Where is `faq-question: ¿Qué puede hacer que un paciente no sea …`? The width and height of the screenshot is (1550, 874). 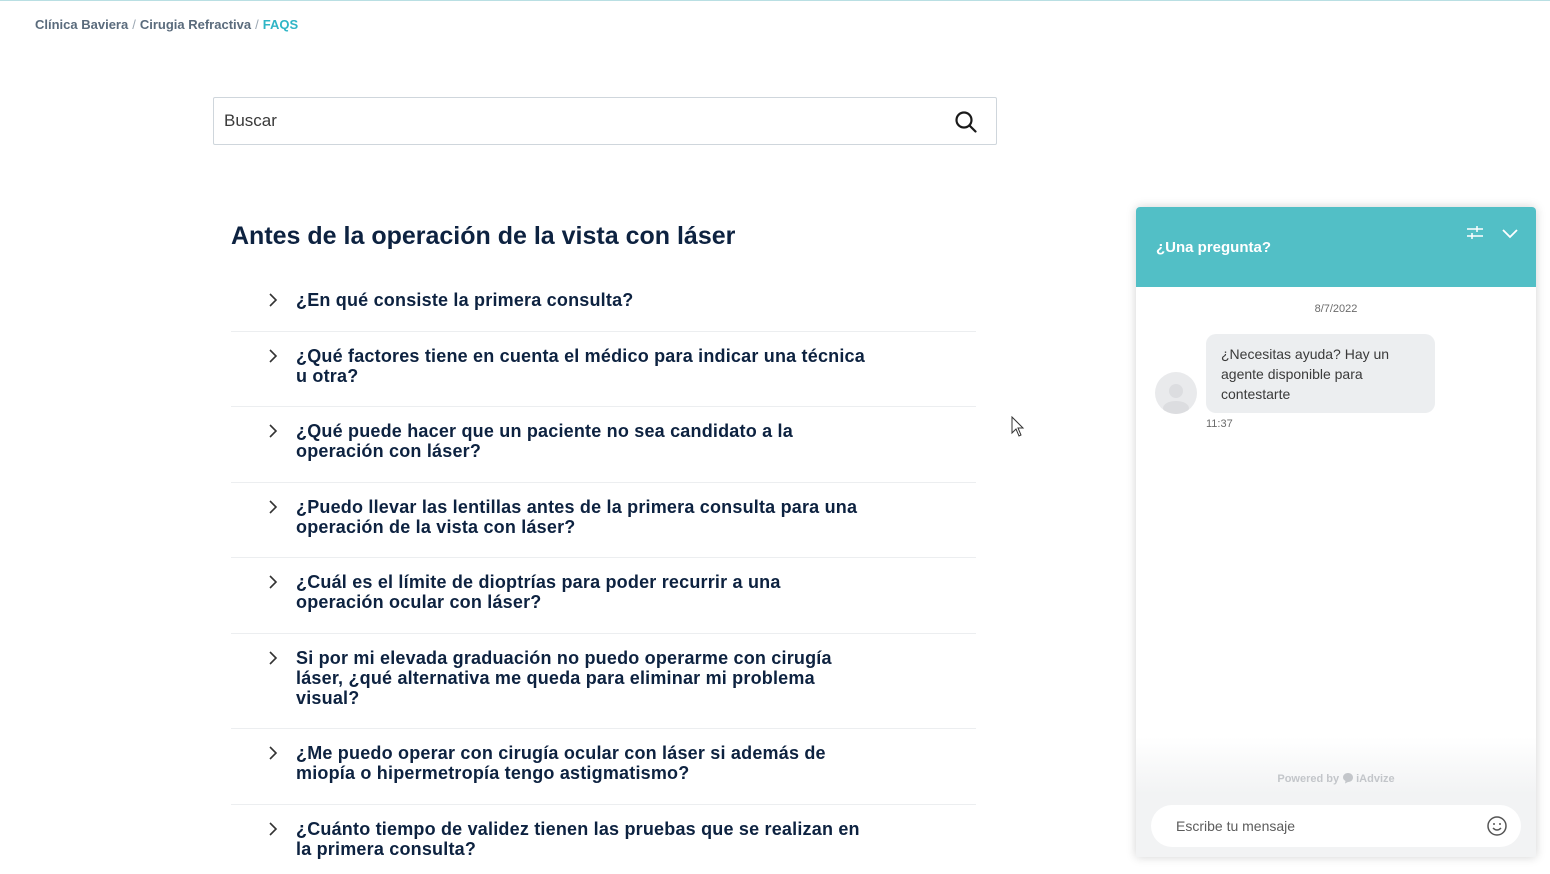 faq-question: ¿Qué puede hacer que un paciente no sea … is located at coordinates (544, 441).